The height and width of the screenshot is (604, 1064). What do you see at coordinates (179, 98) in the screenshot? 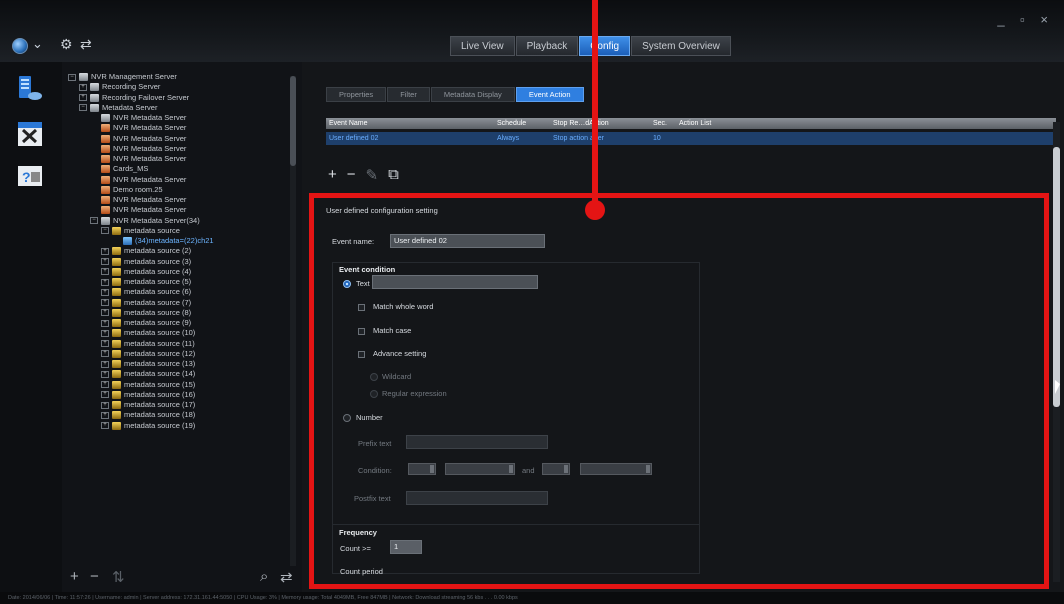
I see `tree-item: + Recording Failover Server` at bounding box center [179, 98].